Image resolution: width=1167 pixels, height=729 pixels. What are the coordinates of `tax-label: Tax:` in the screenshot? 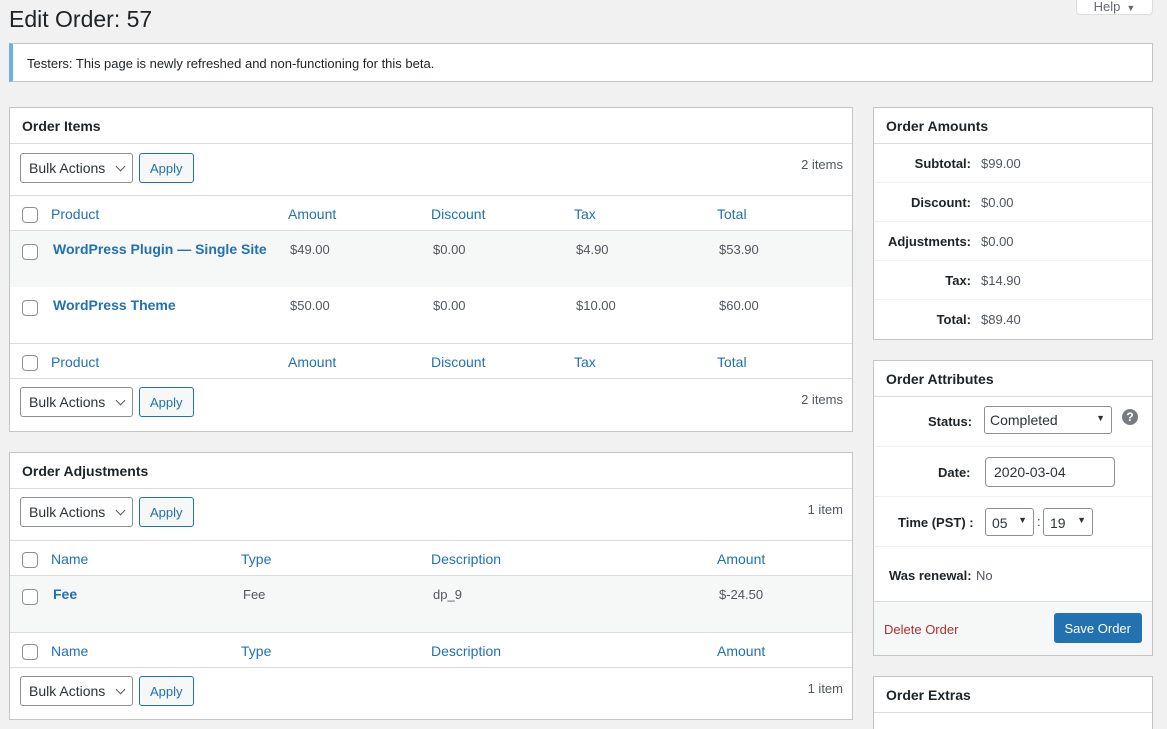 It's located at (958, 280).